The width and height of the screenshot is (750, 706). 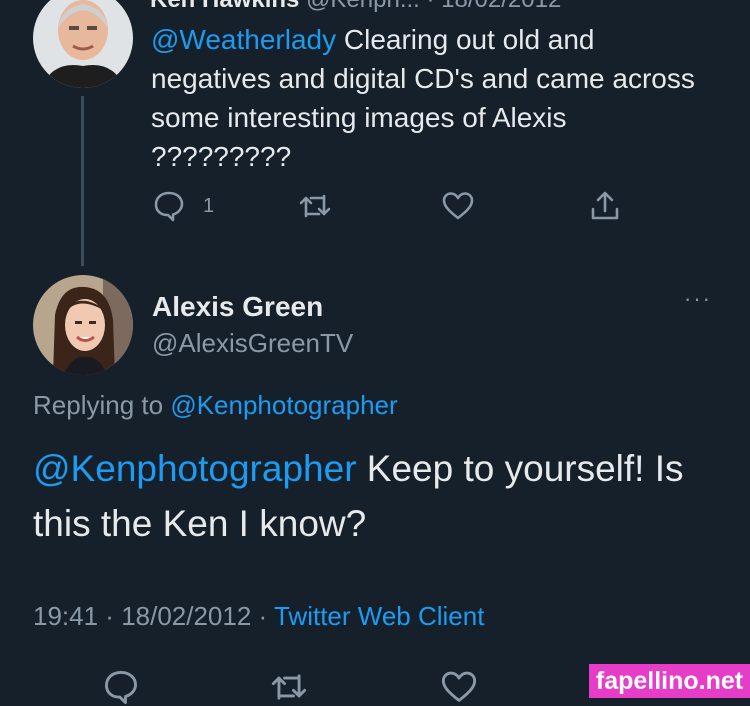 What do you see at coordinates (501, 6) in the screenshot?
I see `parent-date: 18/02/2012` at bounding box center [501, 6].